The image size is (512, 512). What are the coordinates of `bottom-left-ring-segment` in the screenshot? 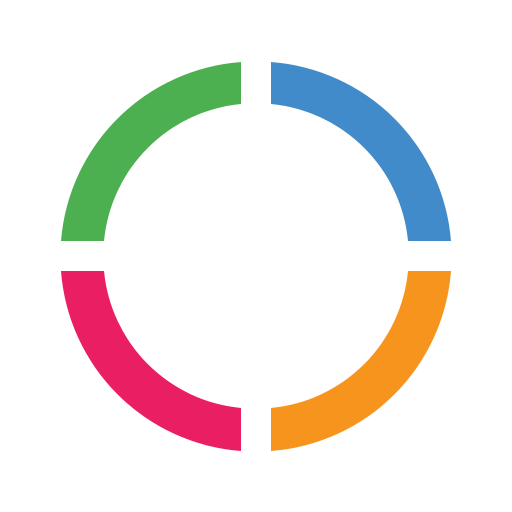 It's located at (151, 361).